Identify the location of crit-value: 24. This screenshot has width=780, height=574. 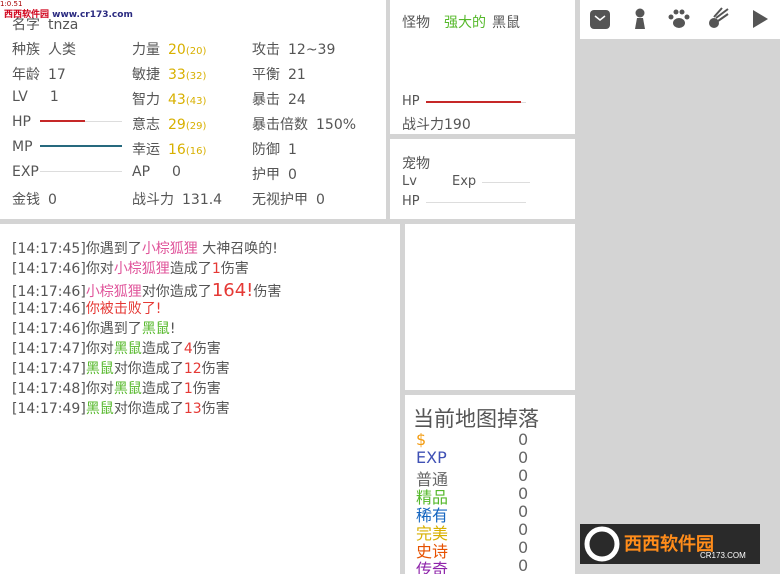
(297, 100).